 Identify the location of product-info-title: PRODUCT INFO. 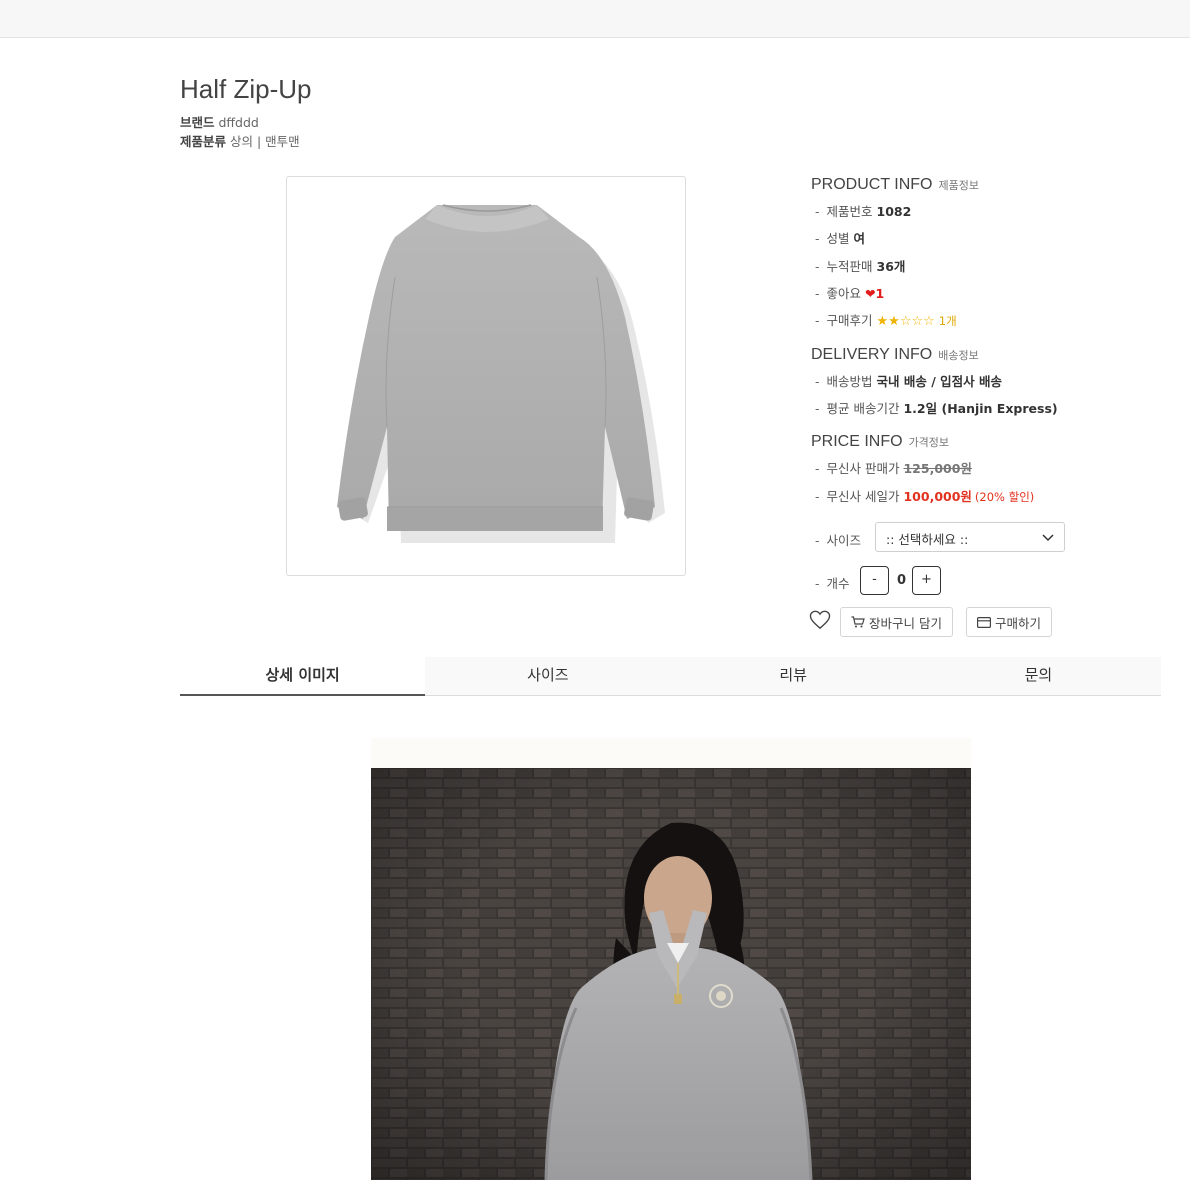
(872, 184).